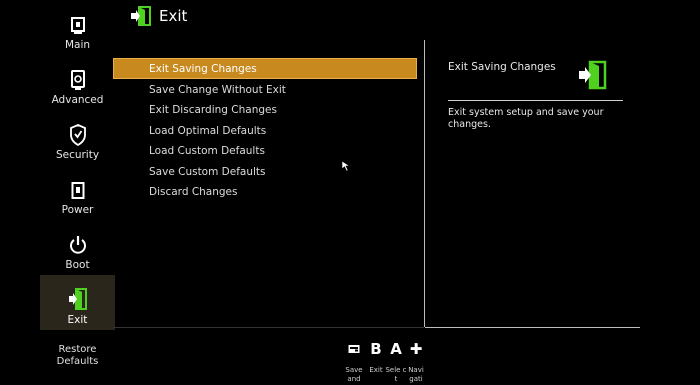 This screenshot has width=700, height=385. I want to click on page-title: Exit, so click(173, 16).